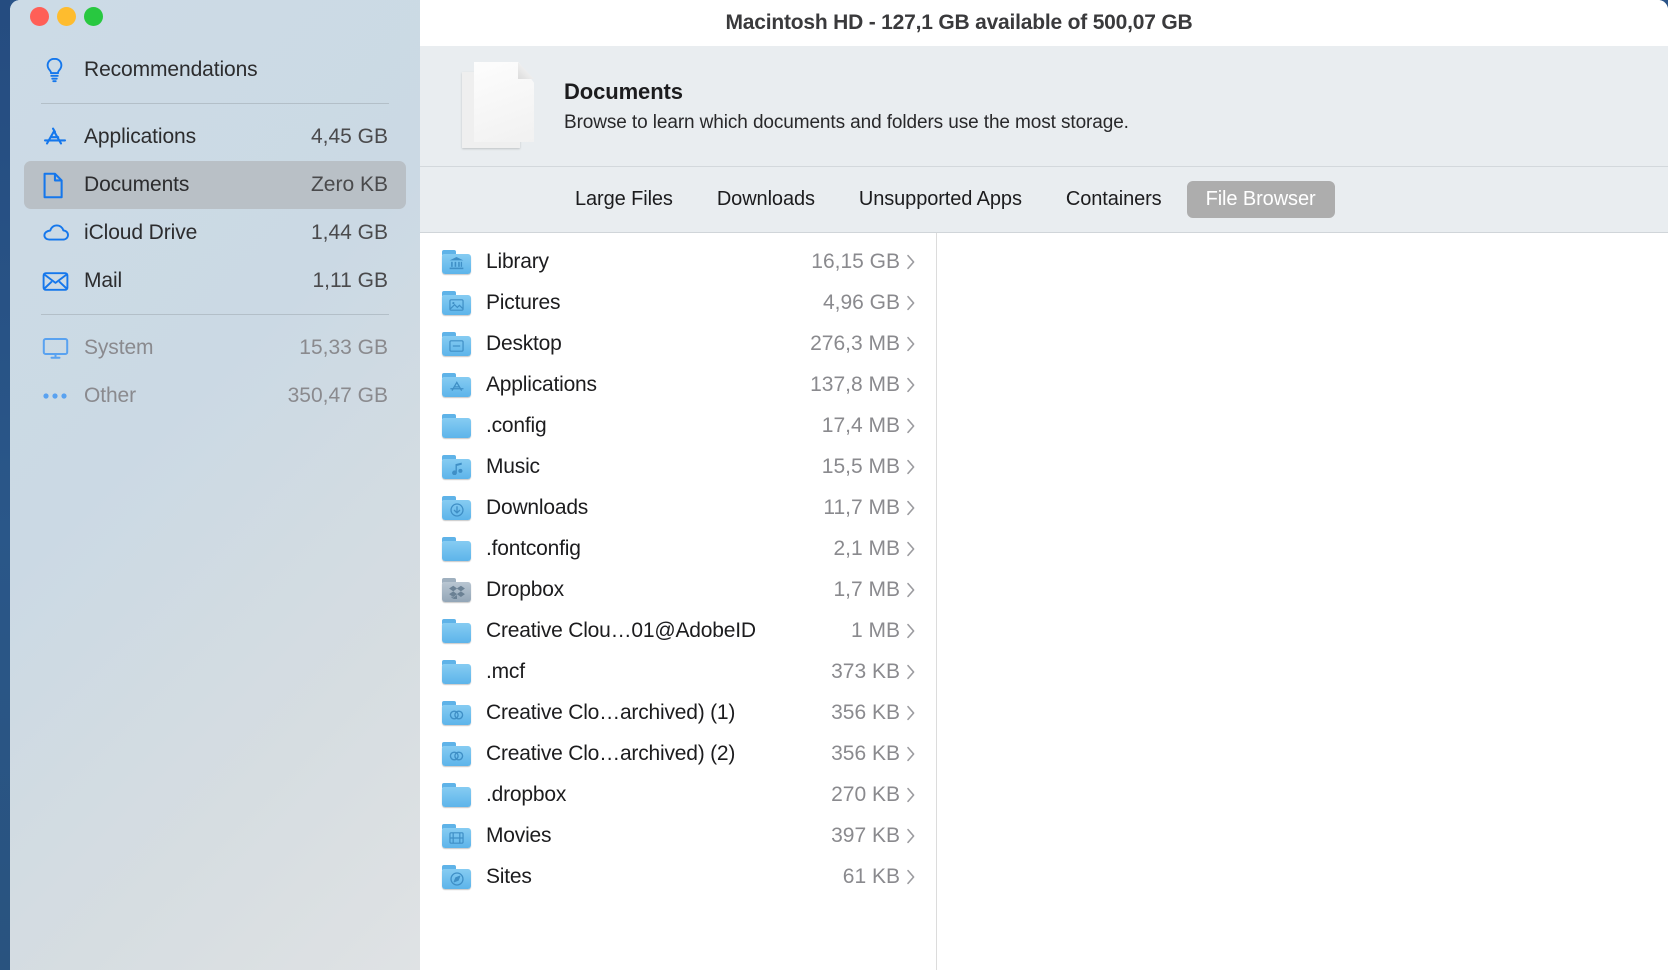 The image size is (1668, 970). Describe the element at coordinates (59, 70) in the screenshot. I see `lightbulb-icon` at that location.